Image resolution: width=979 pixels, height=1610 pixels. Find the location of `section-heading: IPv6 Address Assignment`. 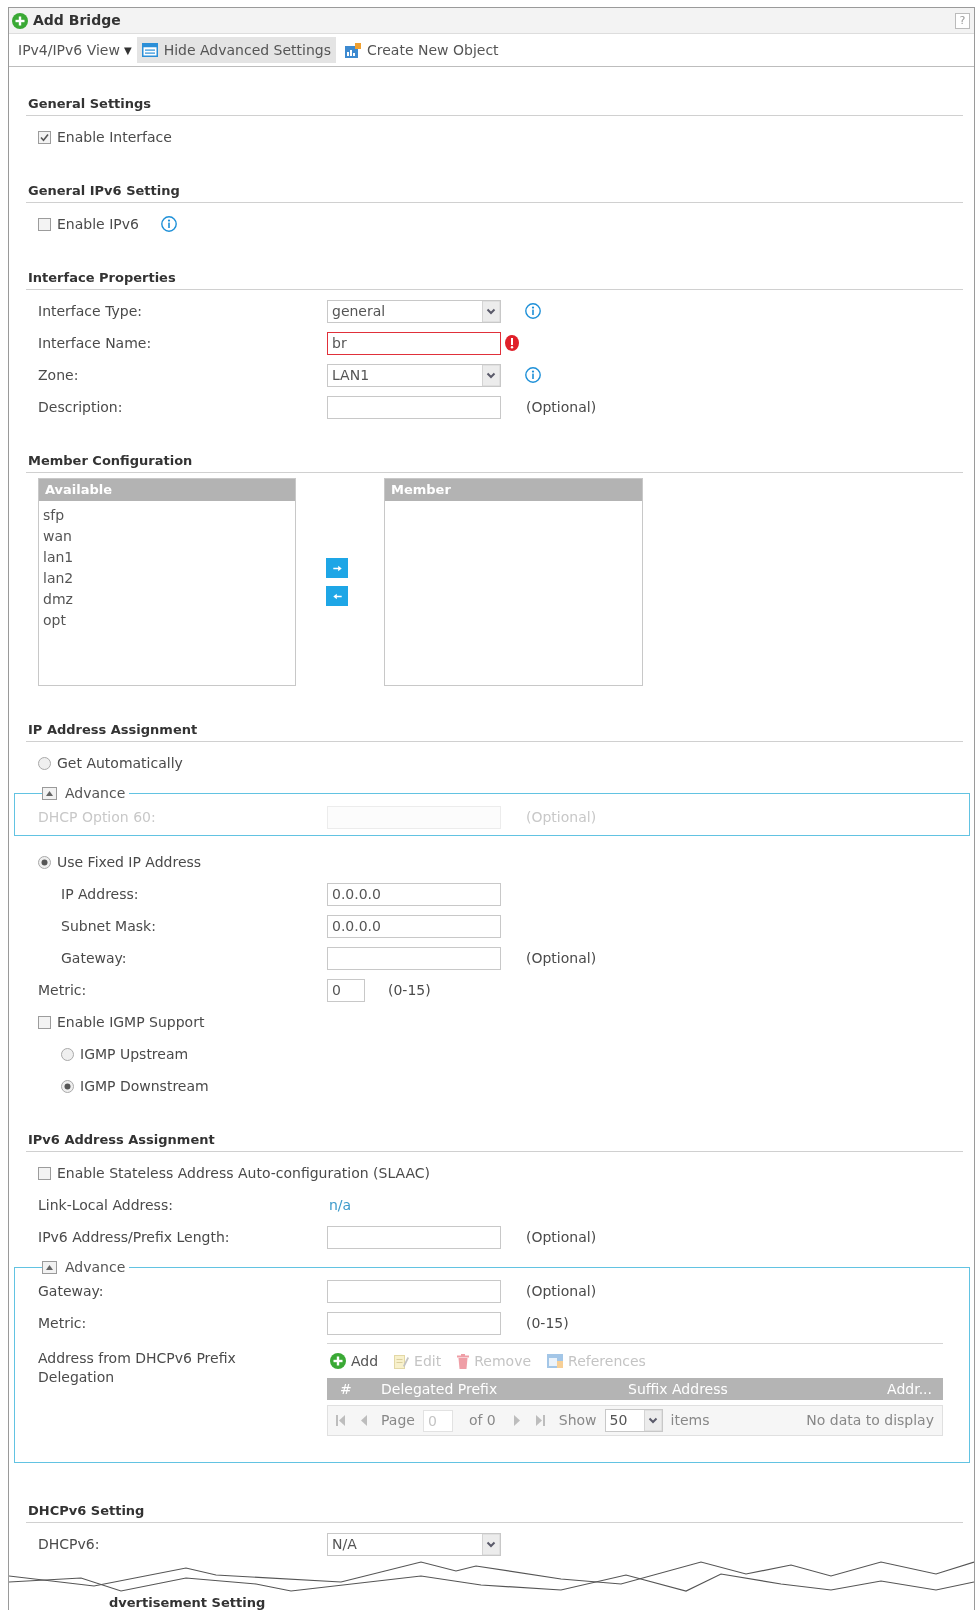

section-heading: IPv6 Address Assignment is located at coordinates (121, 1139).